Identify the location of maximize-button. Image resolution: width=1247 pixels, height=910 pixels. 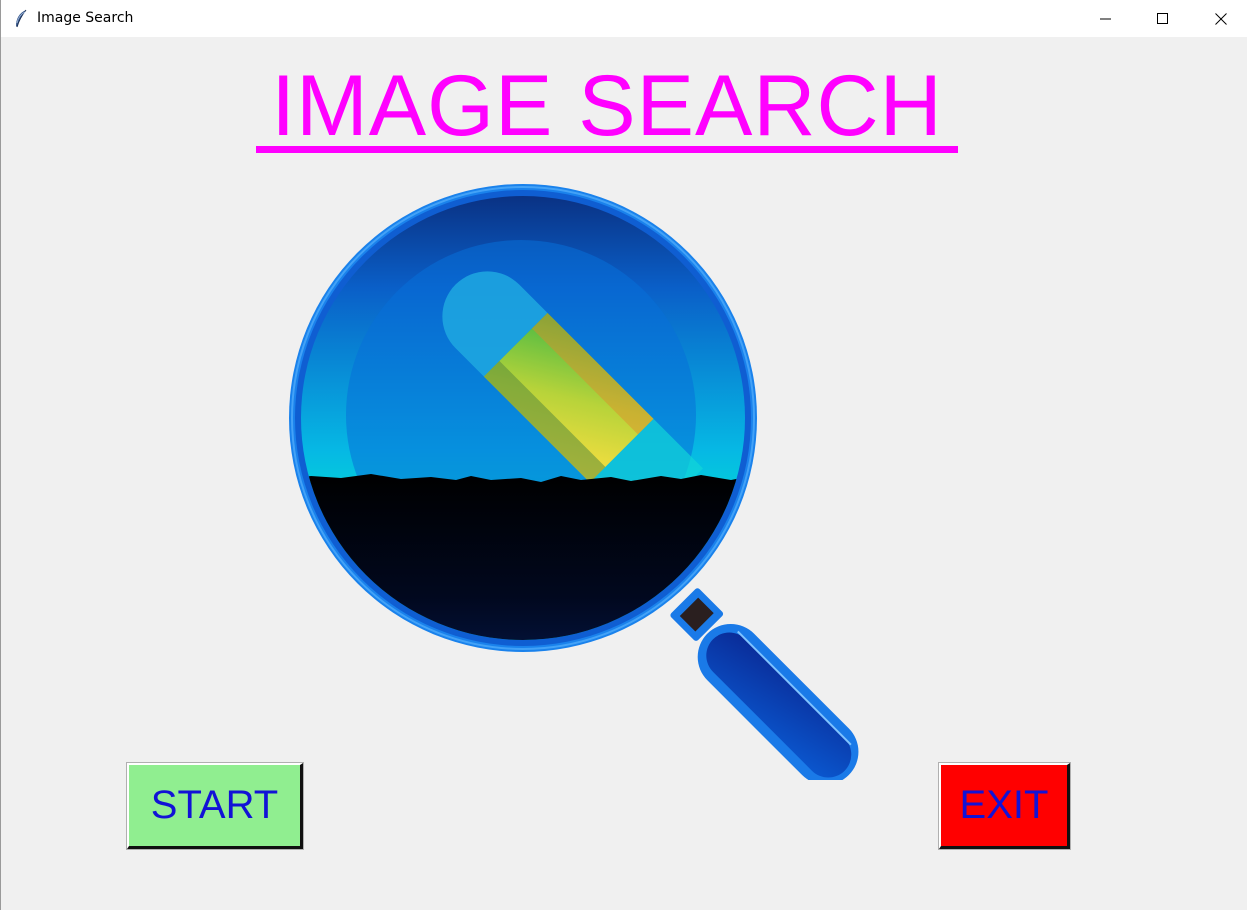
(1163, 18).